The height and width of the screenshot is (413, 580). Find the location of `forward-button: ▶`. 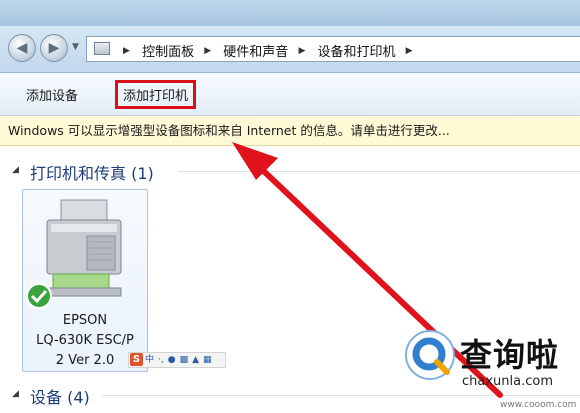

forward-button: ▶ is located at coordinates (54, 48).